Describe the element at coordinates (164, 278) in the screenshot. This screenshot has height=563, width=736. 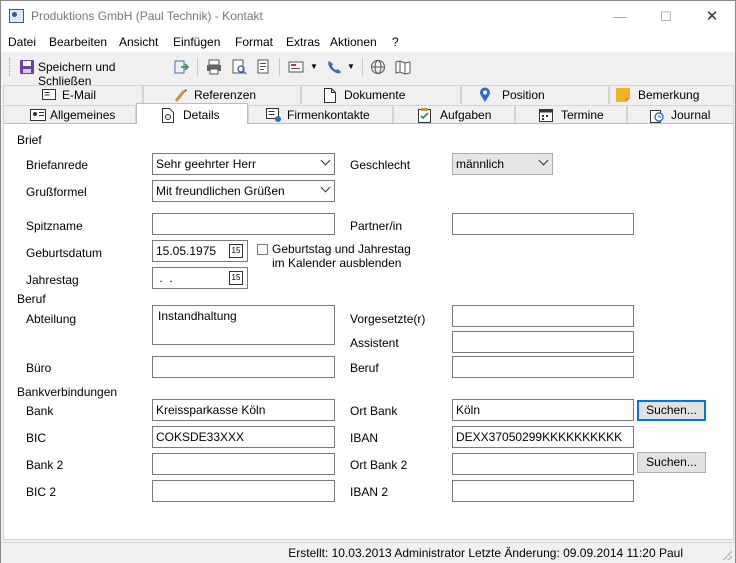
I see `jahrestag-value: . .` at that location.